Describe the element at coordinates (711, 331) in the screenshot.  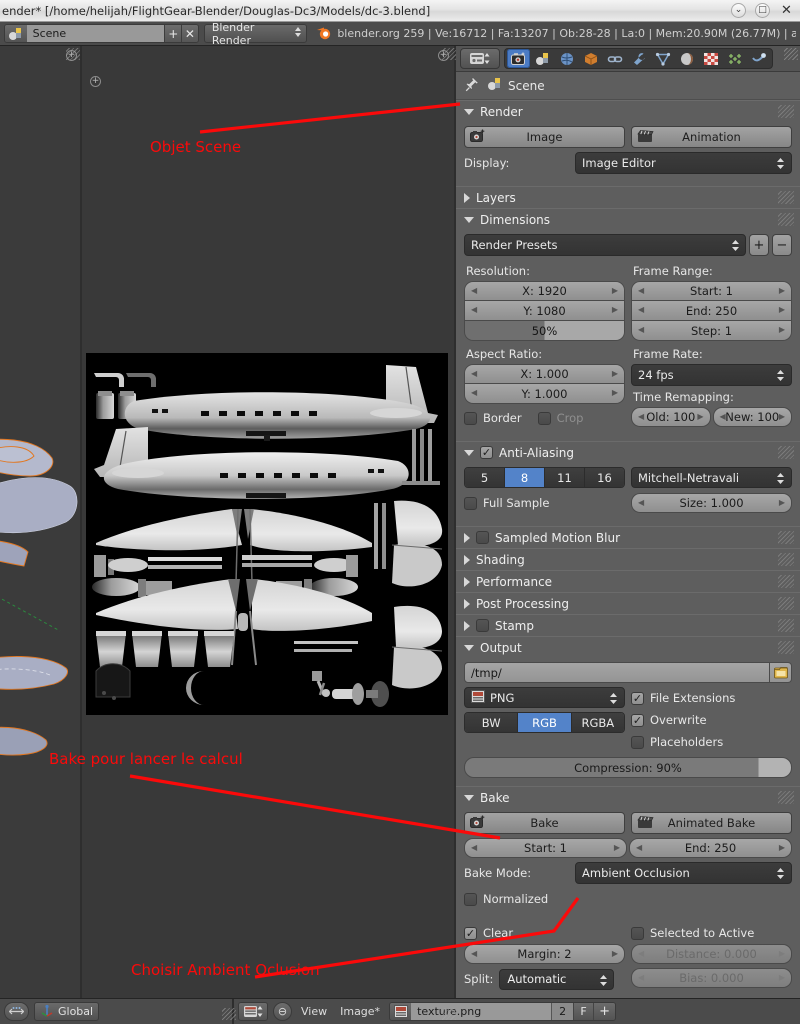
I see `frame-step-field: ◀ Step: 1 ▶` at that location.